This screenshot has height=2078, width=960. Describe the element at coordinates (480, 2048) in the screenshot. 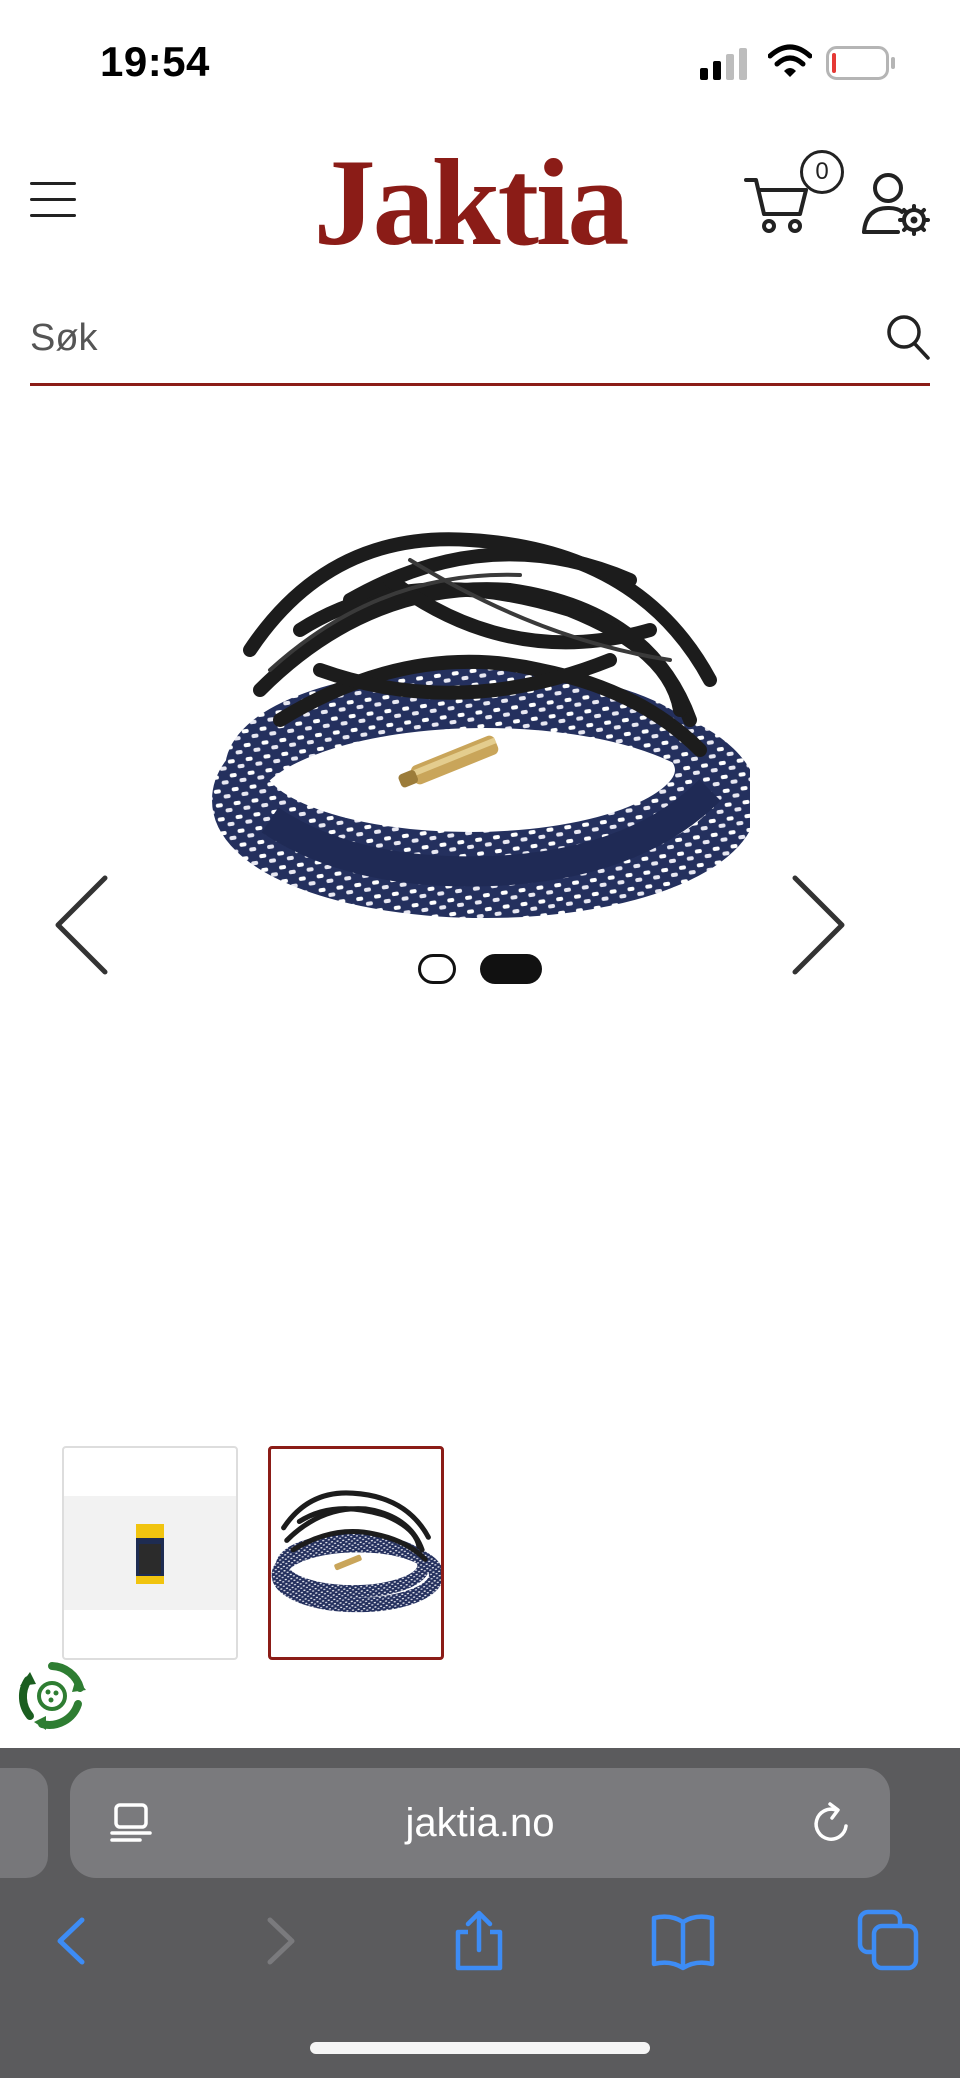

I see `home-indicator` at that location.